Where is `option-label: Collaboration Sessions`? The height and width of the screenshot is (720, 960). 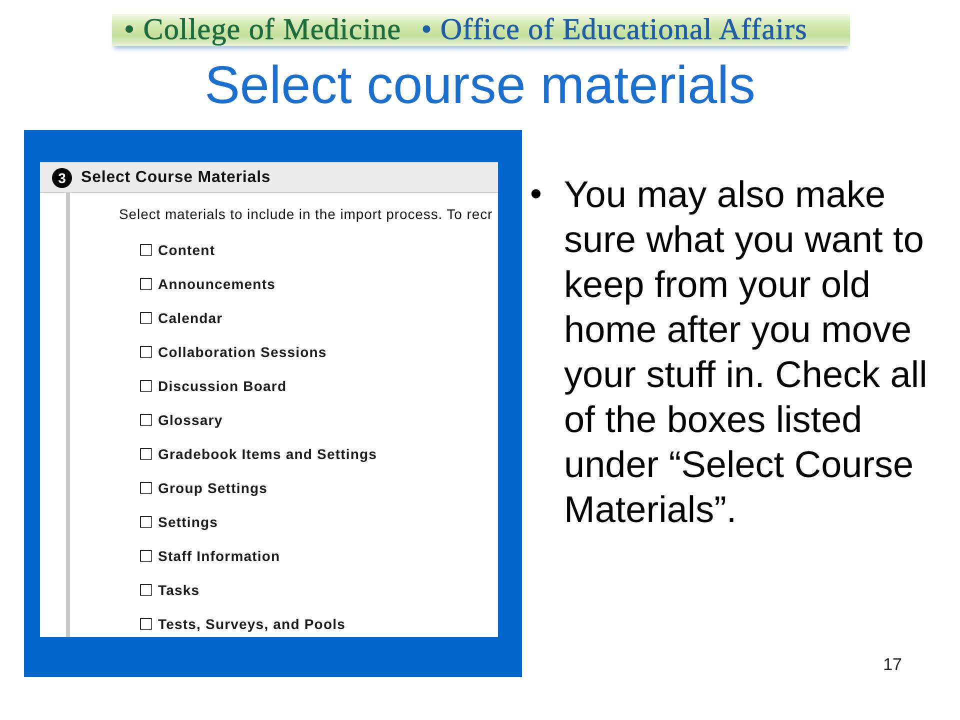 option-label: Collaboration Sessions is located at coordinates (242, 352).